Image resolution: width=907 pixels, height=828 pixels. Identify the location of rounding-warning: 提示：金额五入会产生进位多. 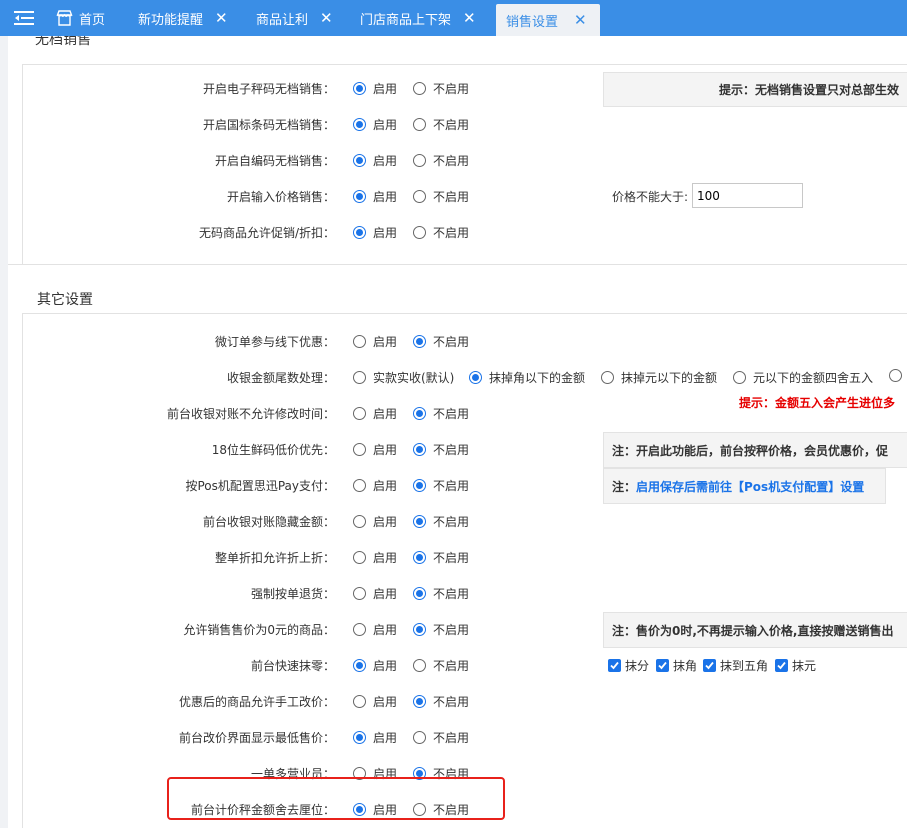
(817, 403).